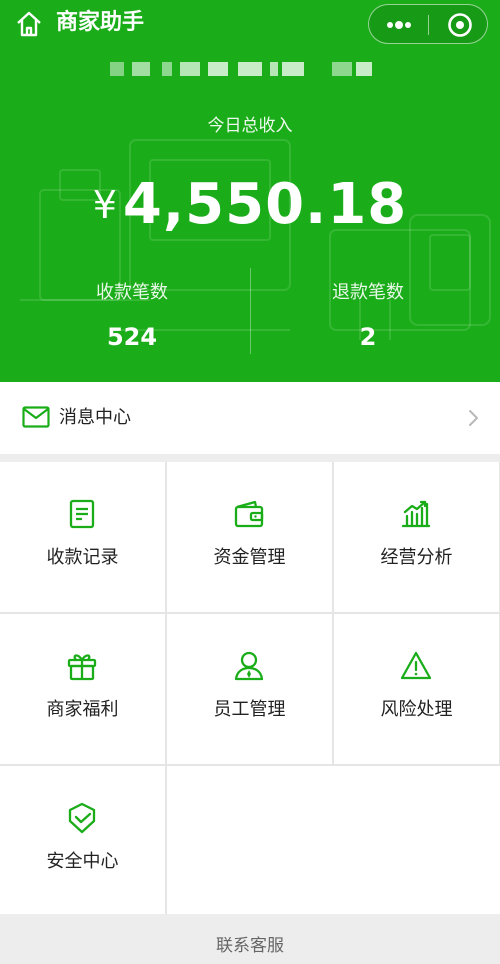  What do you see at coordinates (82, 861) in the screenshot?
I see `menu-item-label: 安全中心` at bounding box center [82, 861].